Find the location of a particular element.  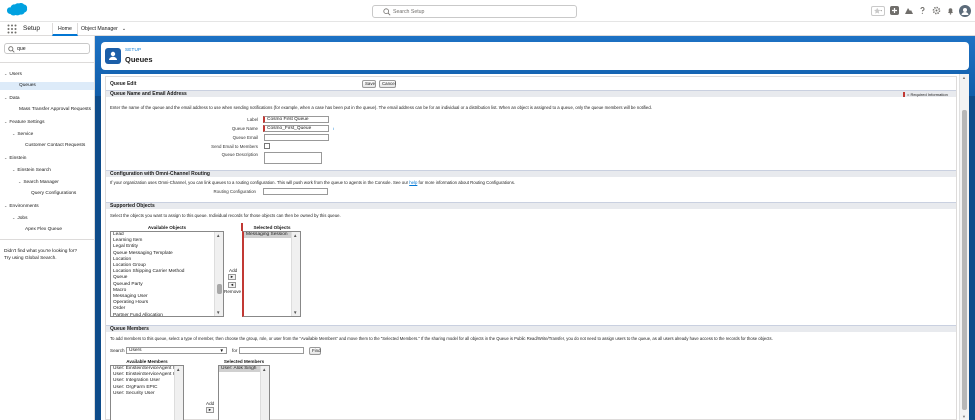

queue-description-textarea is located at coordinates (293, 158).